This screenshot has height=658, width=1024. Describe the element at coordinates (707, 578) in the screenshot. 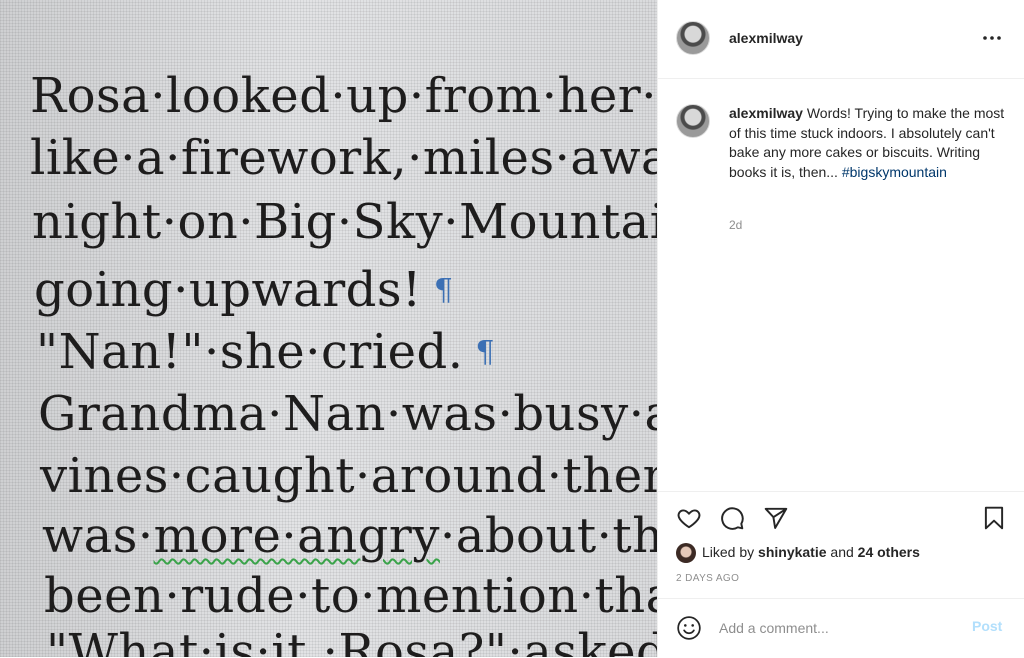

I see `post-date: 2 DAYS AGO` at that location.